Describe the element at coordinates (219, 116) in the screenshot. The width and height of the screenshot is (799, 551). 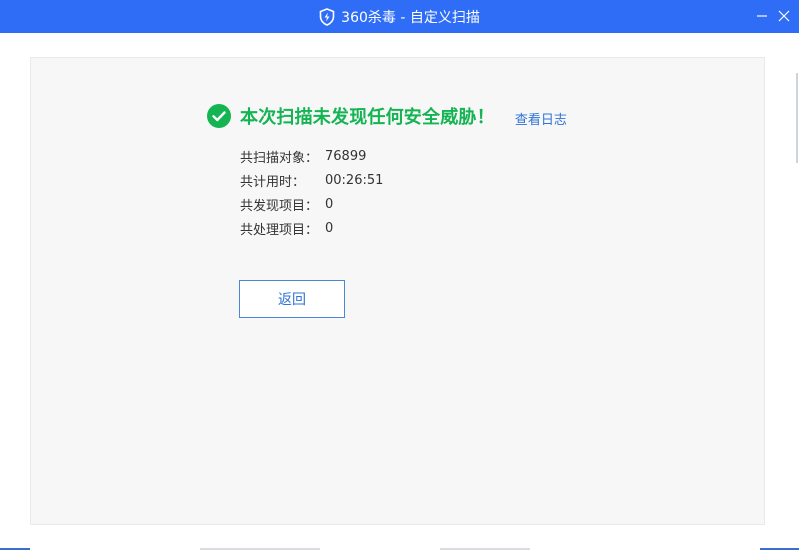
I see `check-circle-icon` at that location.